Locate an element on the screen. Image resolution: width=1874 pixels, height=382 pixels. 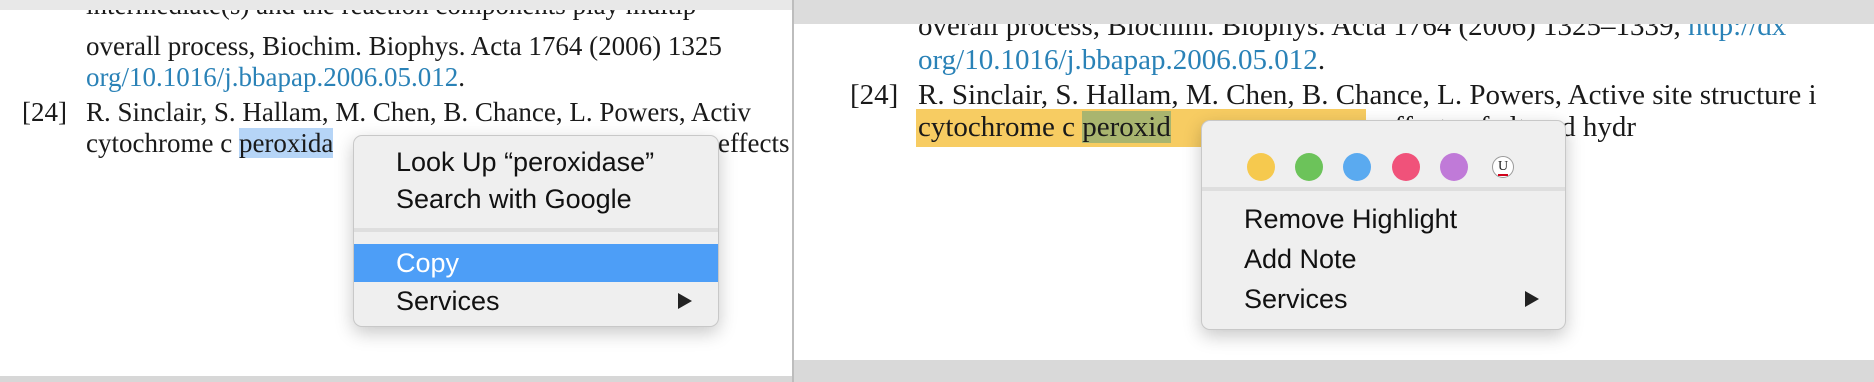
highlighted-word: peroxid is located at coordinates (1126, 127).